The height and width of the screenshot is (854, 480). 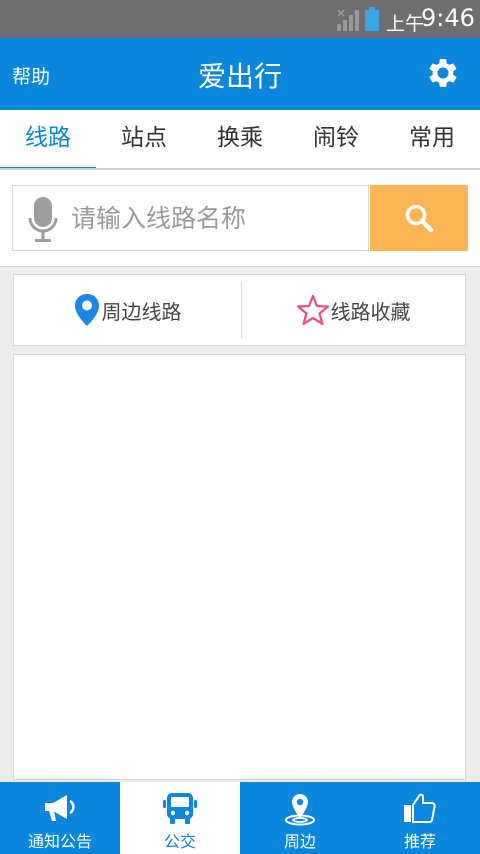 I want to click on search-area, so click(x=240, y=218).